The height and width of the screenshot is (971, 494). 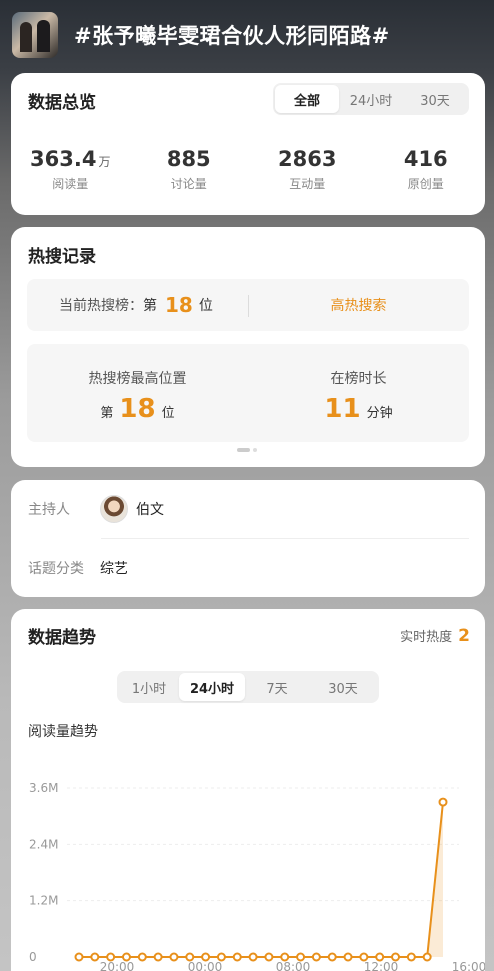 What do you see at coordinates (464, 636) in the screenshot?
I see `realtime-heat-value: 2` at bounding box center [464, 636].